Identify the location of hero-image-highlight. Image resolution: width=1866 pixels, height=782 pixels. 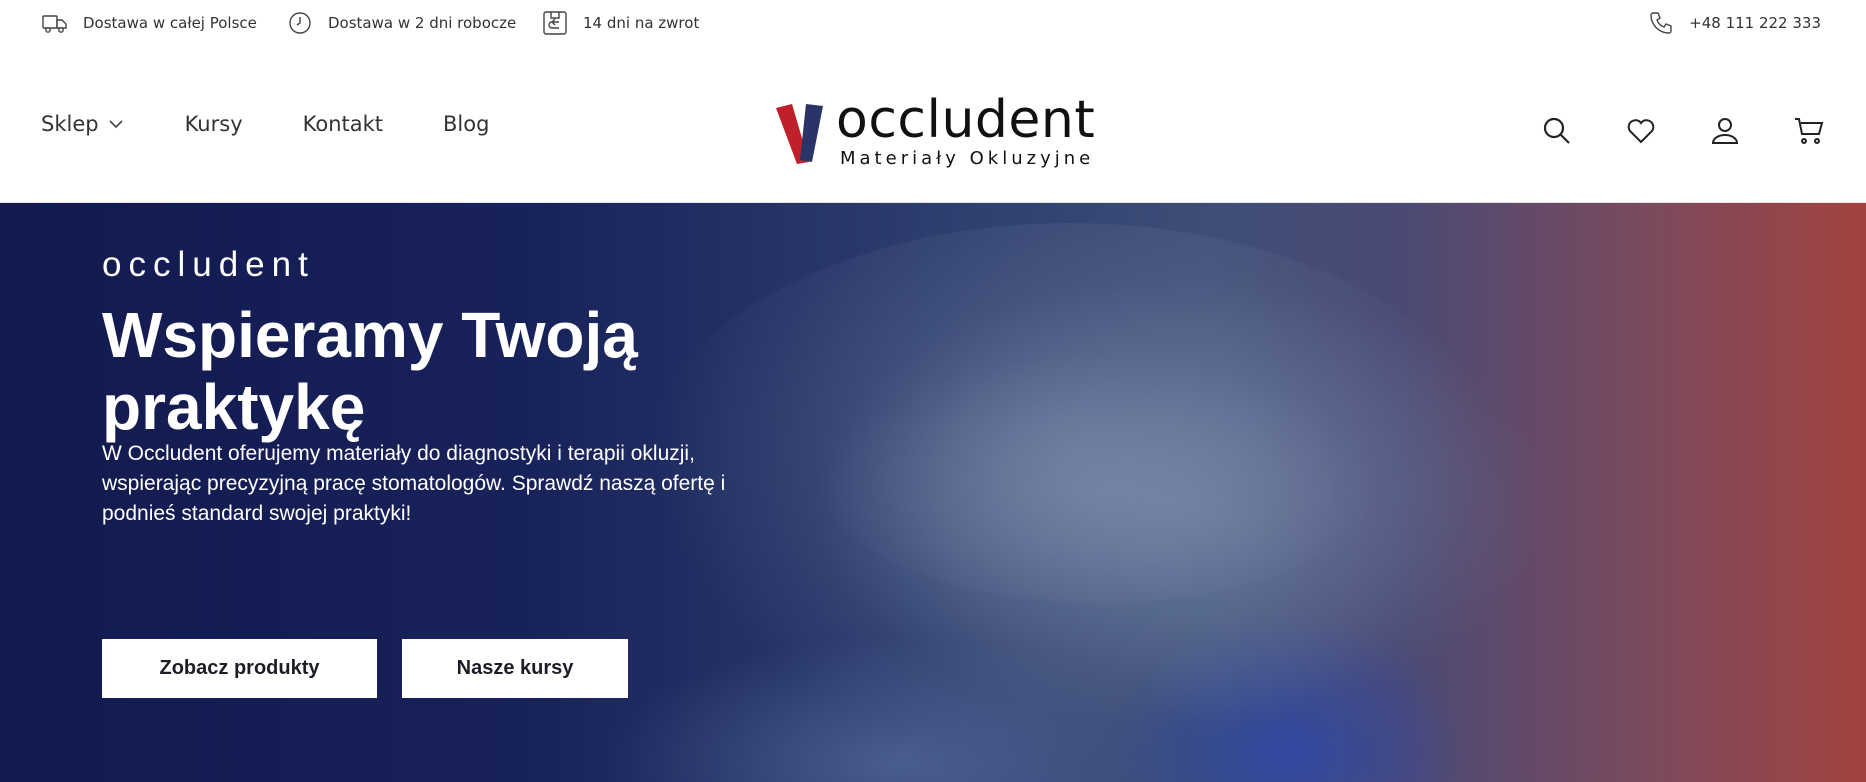
(1100, 478).